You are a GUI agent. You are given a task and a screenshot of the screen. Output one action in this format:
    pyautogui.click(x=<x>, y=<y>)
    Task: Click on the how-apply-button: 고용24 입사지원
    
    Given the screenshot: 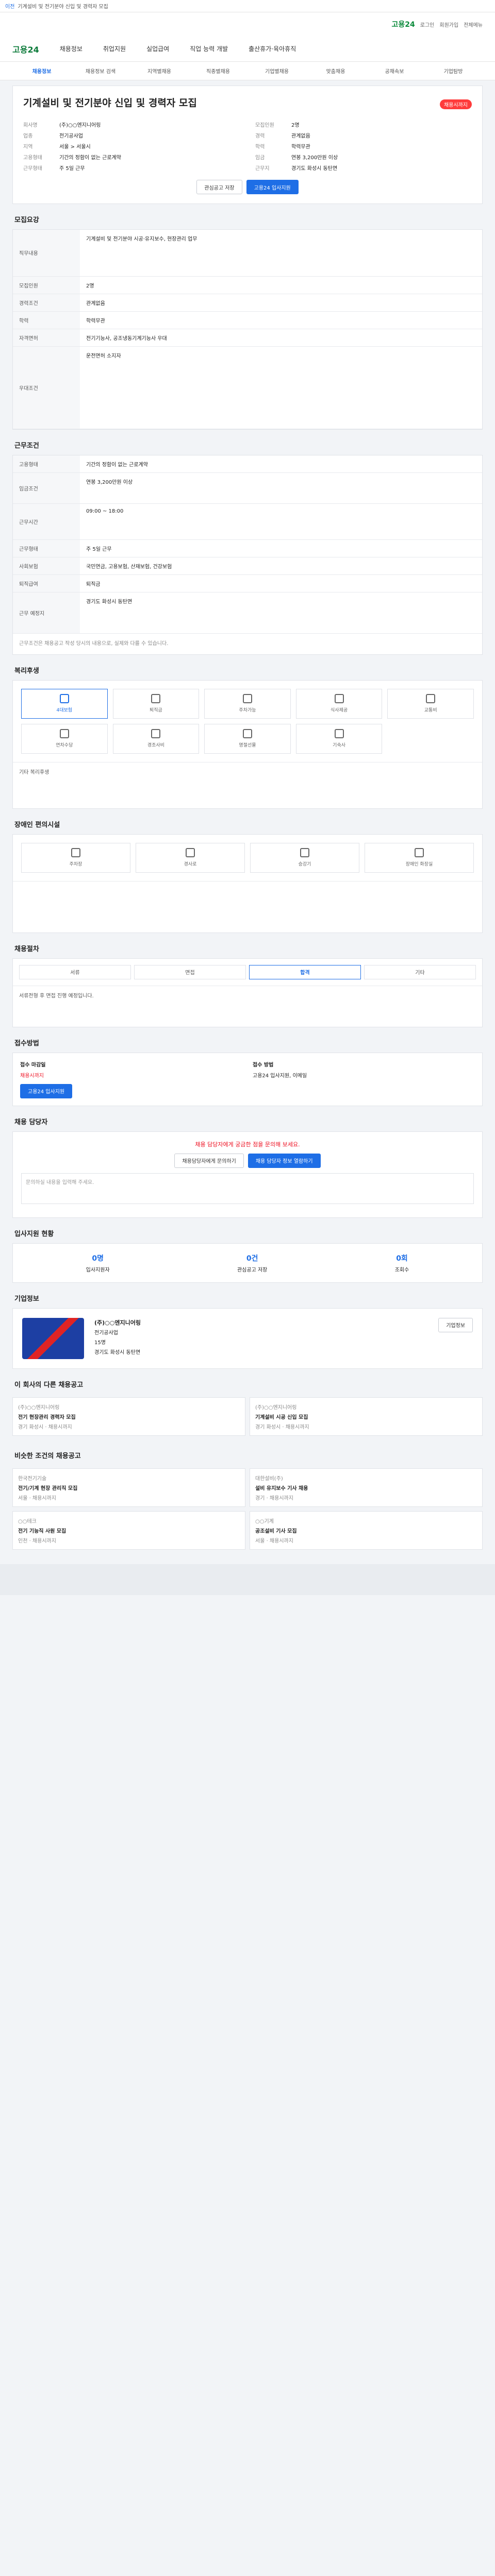 What is the action you would take?
    pyautogui.click(x=46, y=1090)
    